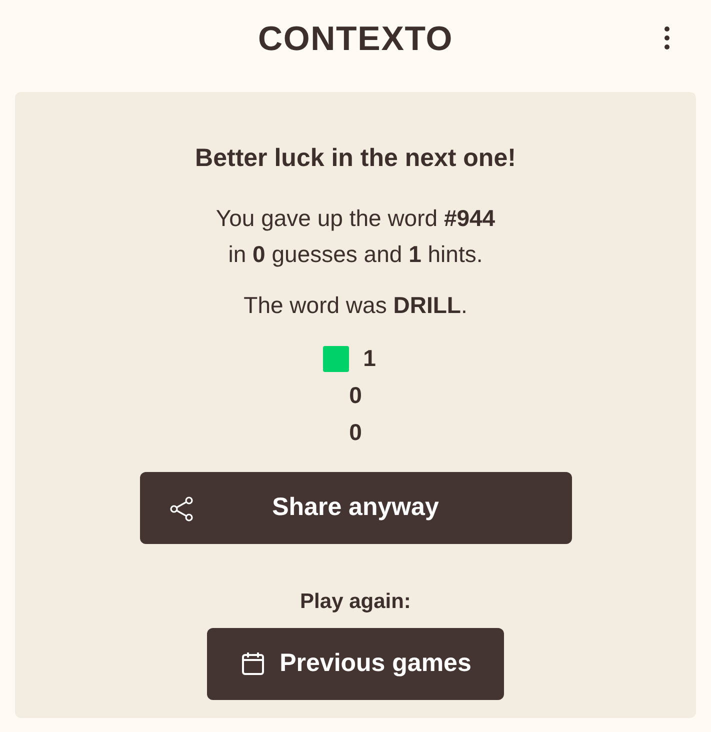 The height and width of the screenshot is (732, 711). Describe the element at coordinates (667, 38) in the screenshot. I see `more-options-icon` at that location.